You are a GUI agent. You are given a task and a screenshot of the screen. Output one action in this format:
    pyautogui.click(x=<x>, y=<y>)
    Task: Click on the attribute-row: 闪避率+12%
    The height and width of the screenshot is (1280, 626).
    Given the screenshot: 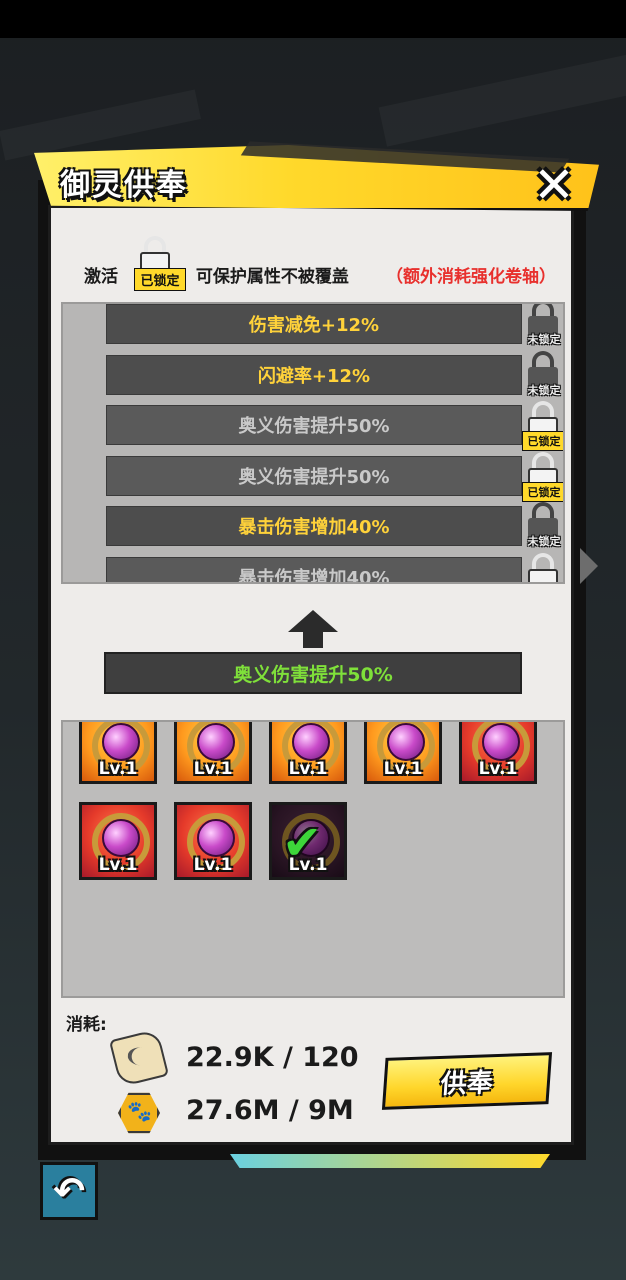 What is the action you would take?
    pyautogui.click(x=314, y=374)
    